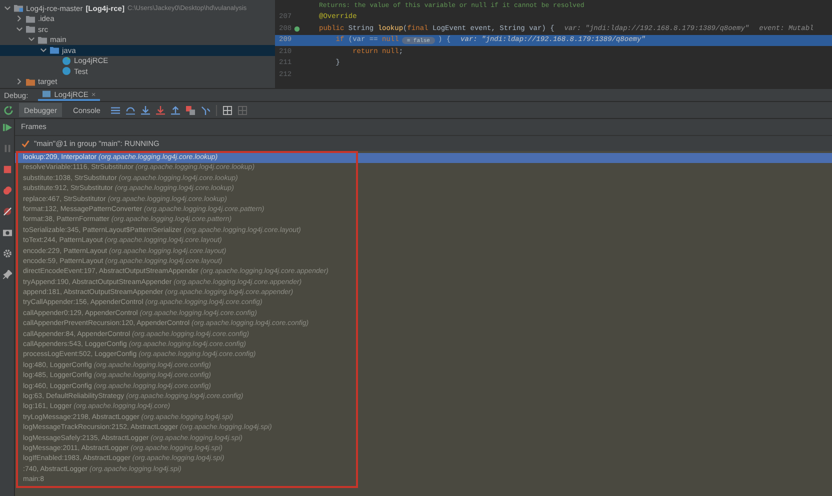 Image resolution: width=832 pixels, height=496 pixels. Describe the element at coordinates (30, 82) in the screenshot. I see `folder-icon` at that location.